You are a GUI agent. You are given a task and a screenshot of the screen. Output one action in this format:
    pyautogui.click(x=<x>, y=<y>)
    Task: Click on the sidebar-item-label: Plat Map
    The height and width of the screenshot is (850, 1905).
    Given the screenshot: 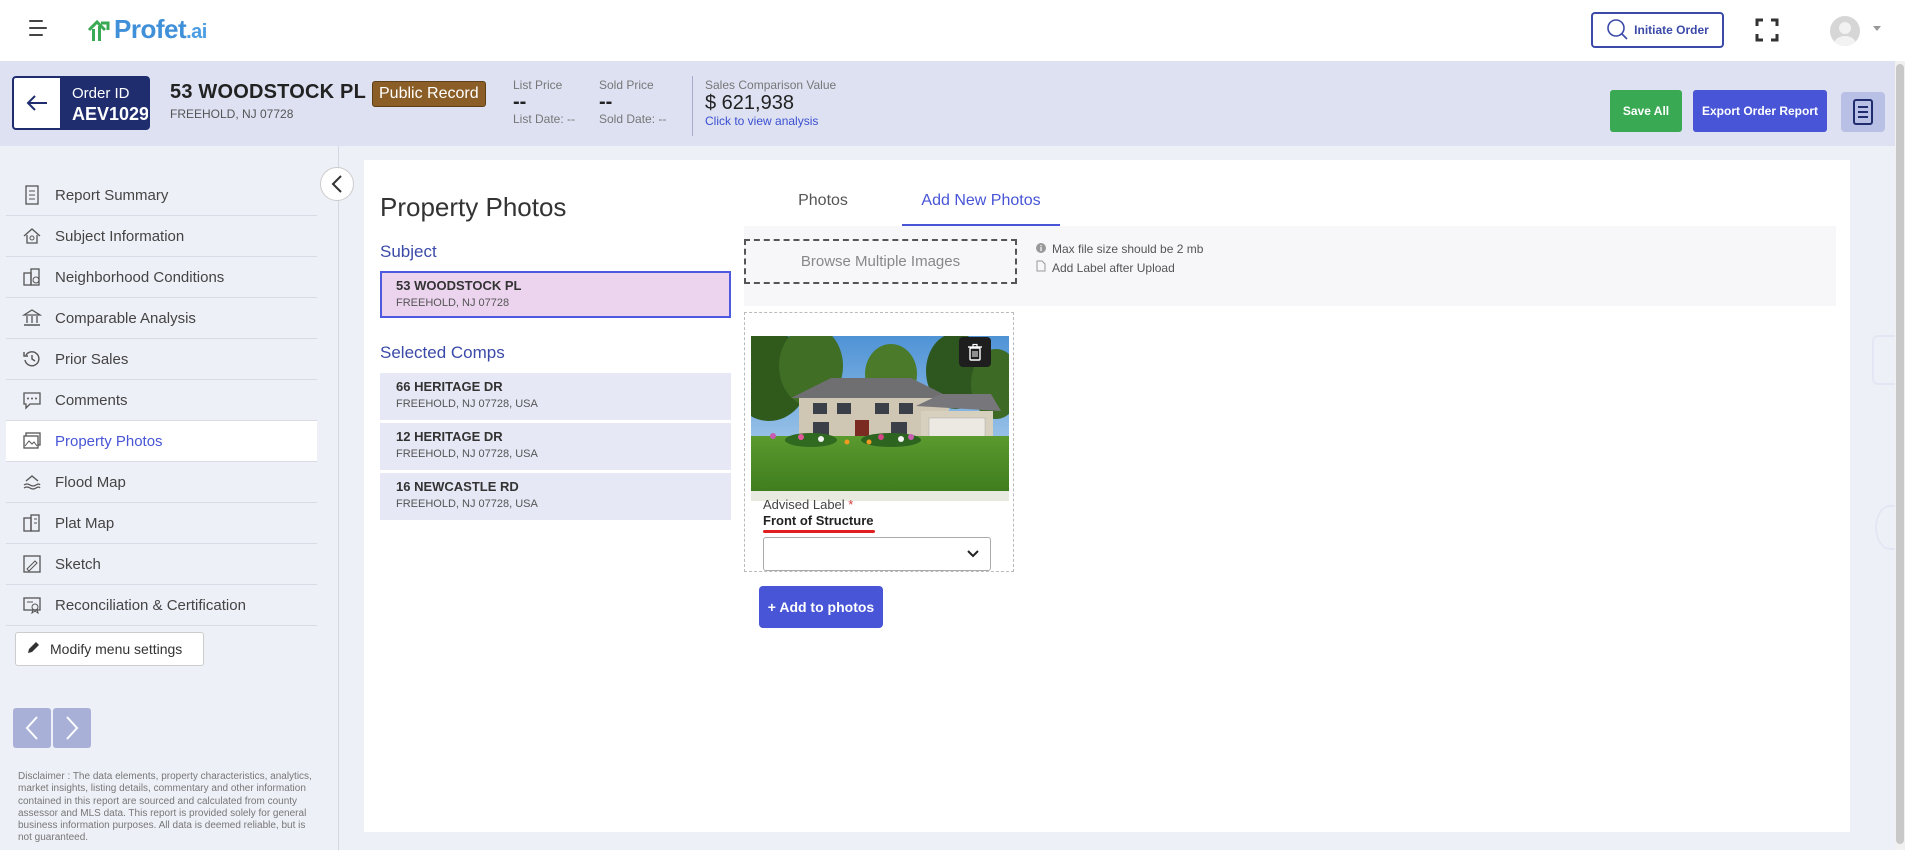 What is the action you would take?
    pyautogui.click(x=85, y=523)
    